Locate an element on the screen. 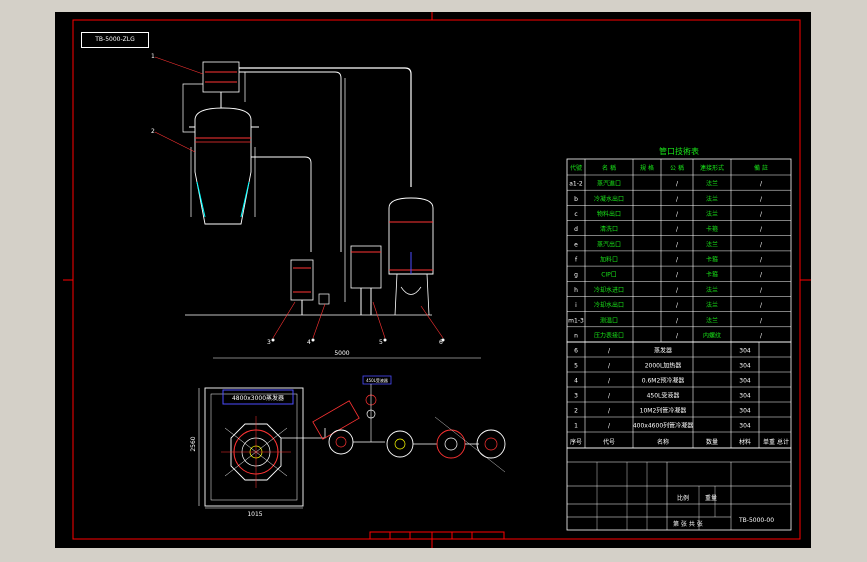 This screenshot has width=867, height=562. part-name: 0.6M2预冷凝器 is located at coordinates (663, 381).